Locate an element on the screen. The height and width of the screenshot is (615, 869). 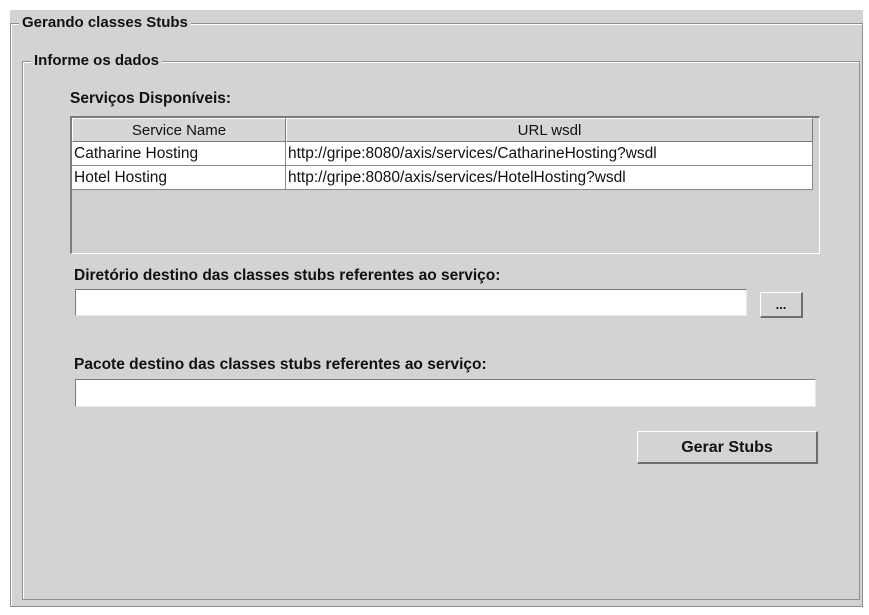
service-name-cell: Catharine Hosting is located at coordinates (179, 154).